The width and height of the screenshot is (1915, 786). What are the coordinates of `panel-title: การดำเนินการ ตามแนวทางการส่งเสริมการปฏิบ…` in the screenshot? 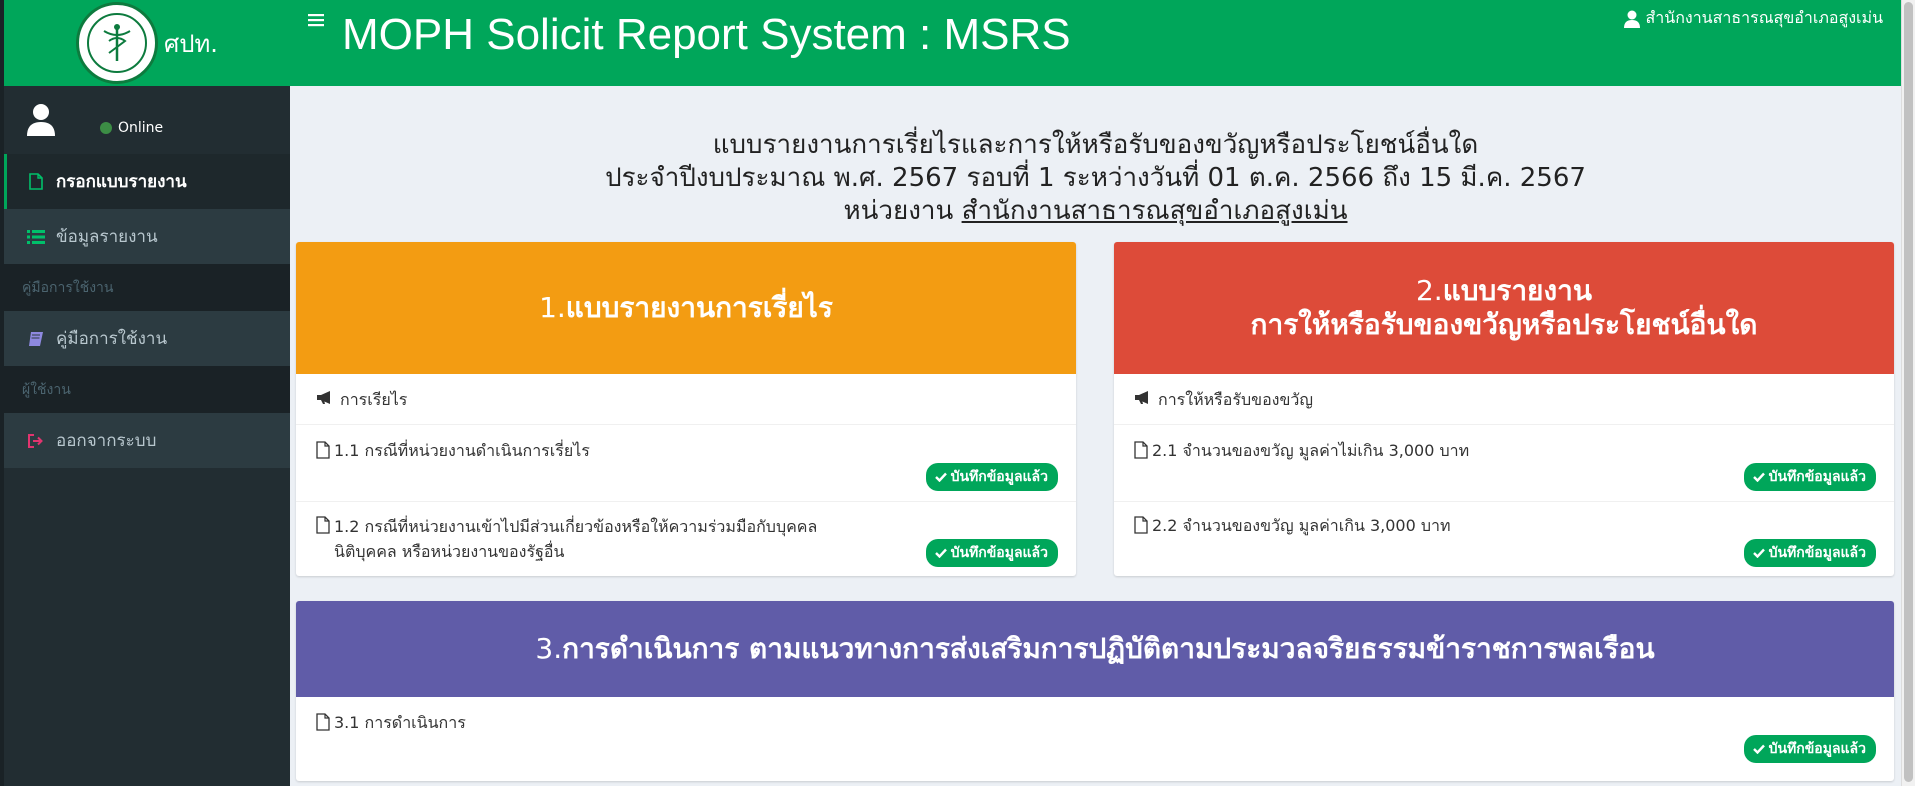 It's located at (1108, 648).